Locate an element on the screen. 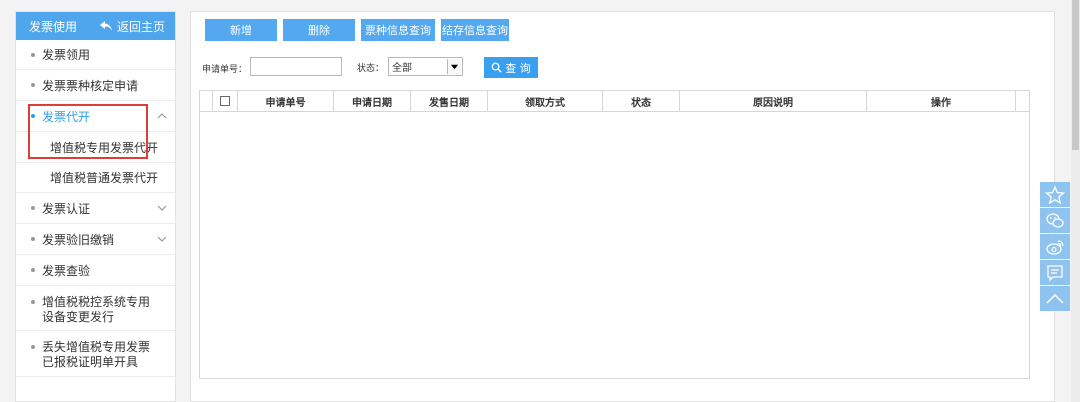 This screenshot has height=402, width=1080. status-label: 状态： is located at coordinates (371, 69).